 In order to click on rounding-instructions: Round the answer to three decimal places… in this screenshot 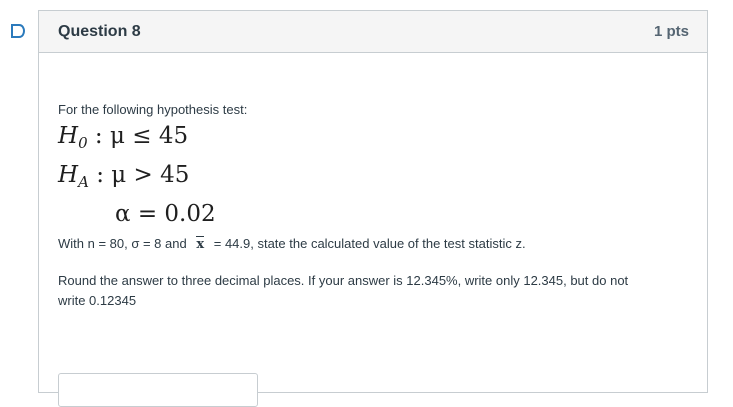, I will do `click(343, 290)`.